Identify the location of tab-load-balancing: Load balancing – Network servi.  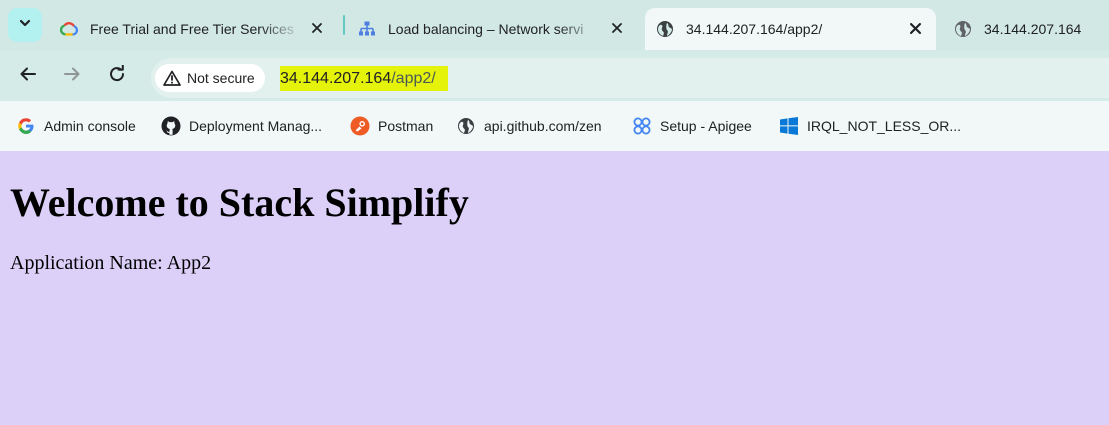
(492, 29).